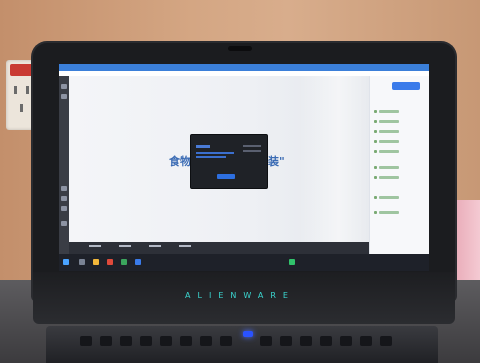 The image size is (480, 363). What do you see at coordinates (219, 248) in the screenshot?
I see `timeline-bar` at bounding box center [219, 248].